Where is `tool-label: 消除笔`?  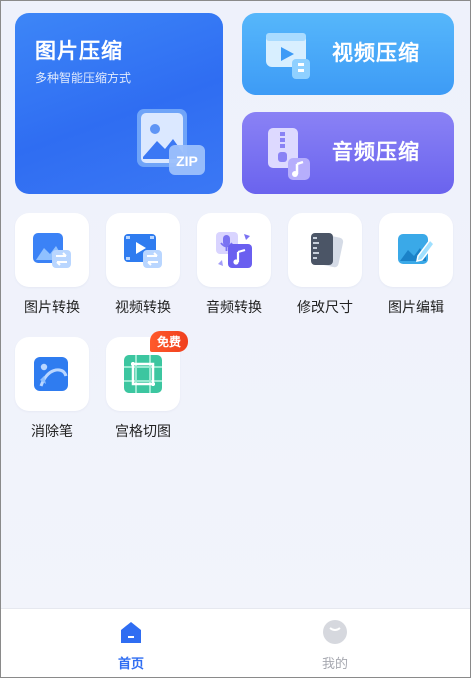
tool-label: 消除笔 is located at coordinates (52, 432).